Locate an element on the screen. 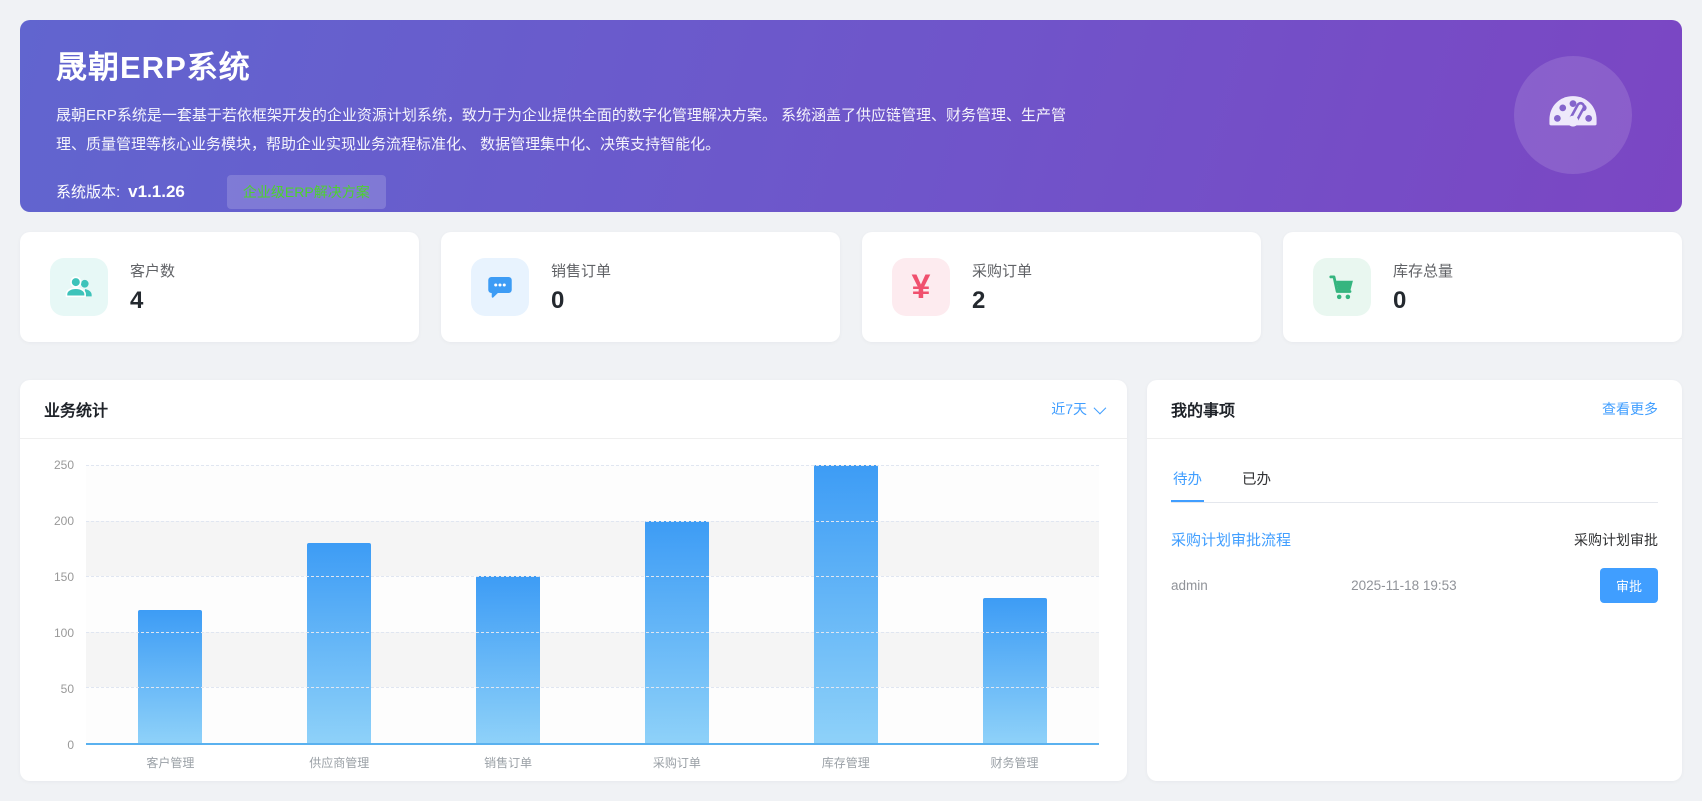  chevron-down-icon is located at coordinates (1100, 407).